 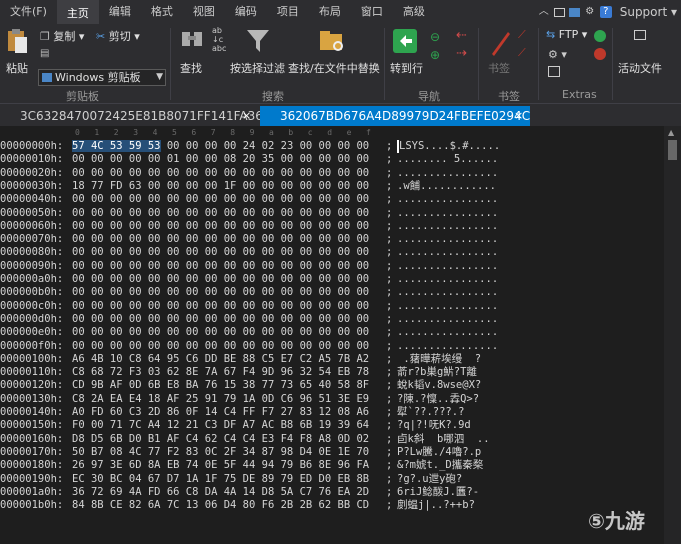 What do you see at coordinates (648, 12) in the screenshot?
I see `support-menu: Support ▾` at bounding box center [648, 12].